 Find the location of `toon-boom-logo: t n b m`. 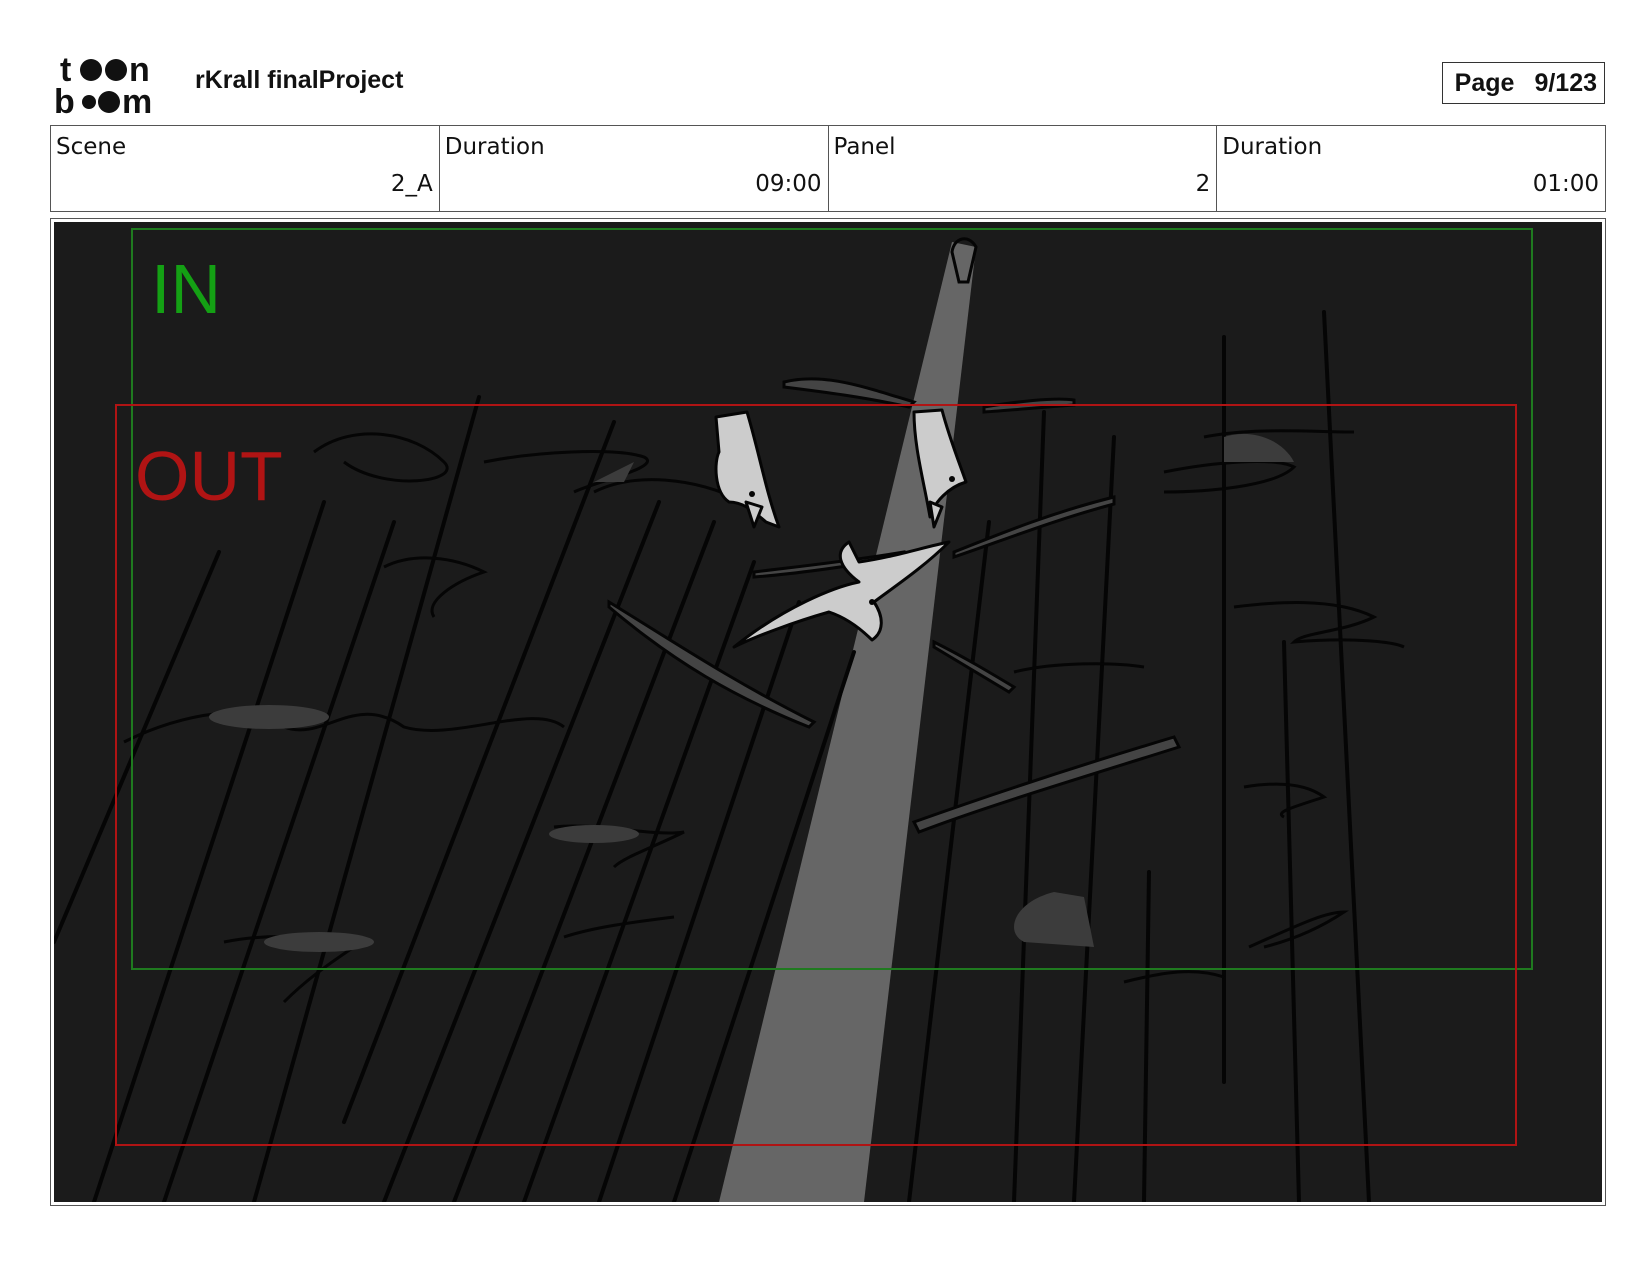

toon-boom-logo: t n b m is located at coordinates (103, 84).